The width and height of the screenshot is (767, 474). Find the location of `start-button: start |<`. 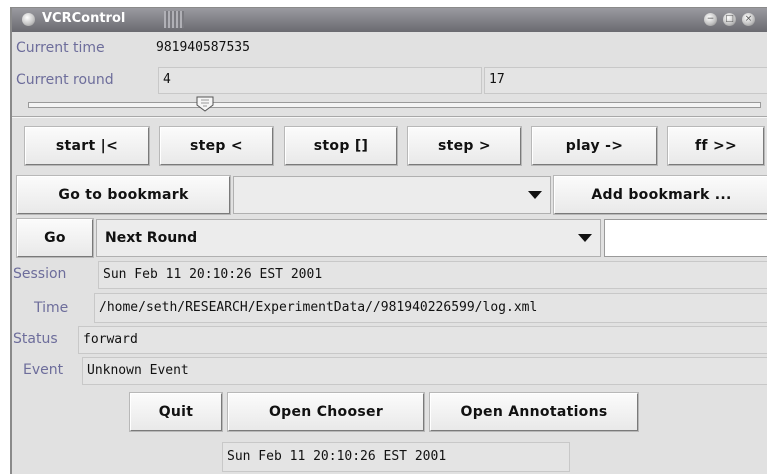

start-button: start |< is located at coordinates (87, 146).